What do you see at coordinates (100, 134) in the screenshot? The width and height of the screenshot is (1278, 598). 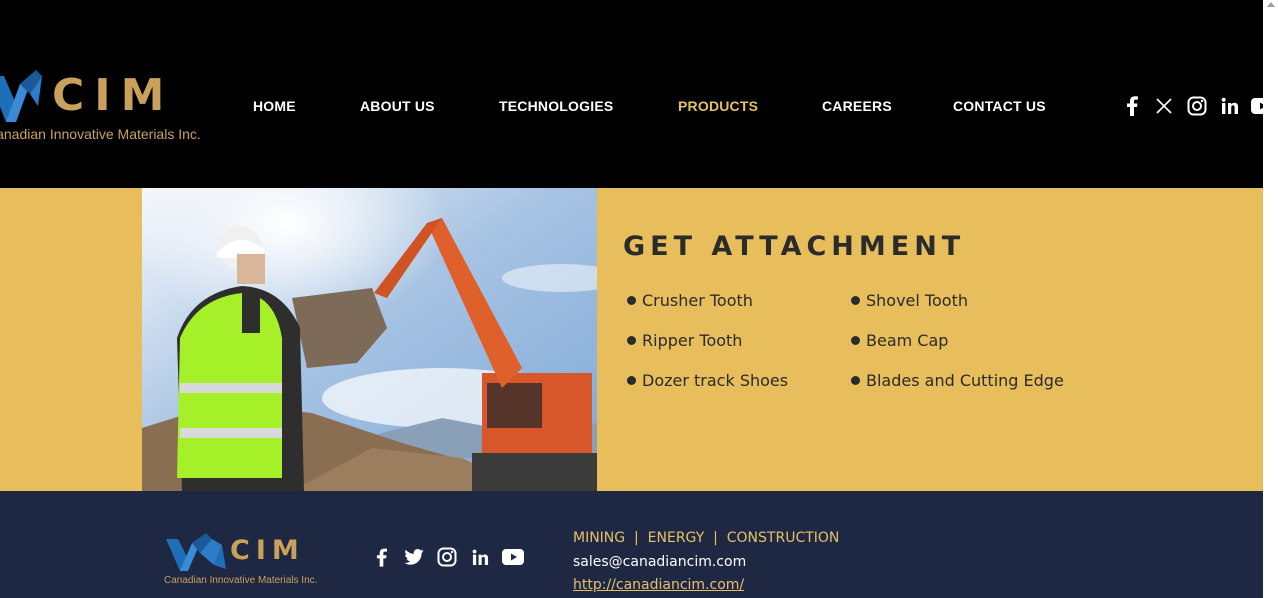 I see `logo-subtitle: Canadian Innovative Materials Inc.` at bounding box center [100, 134].